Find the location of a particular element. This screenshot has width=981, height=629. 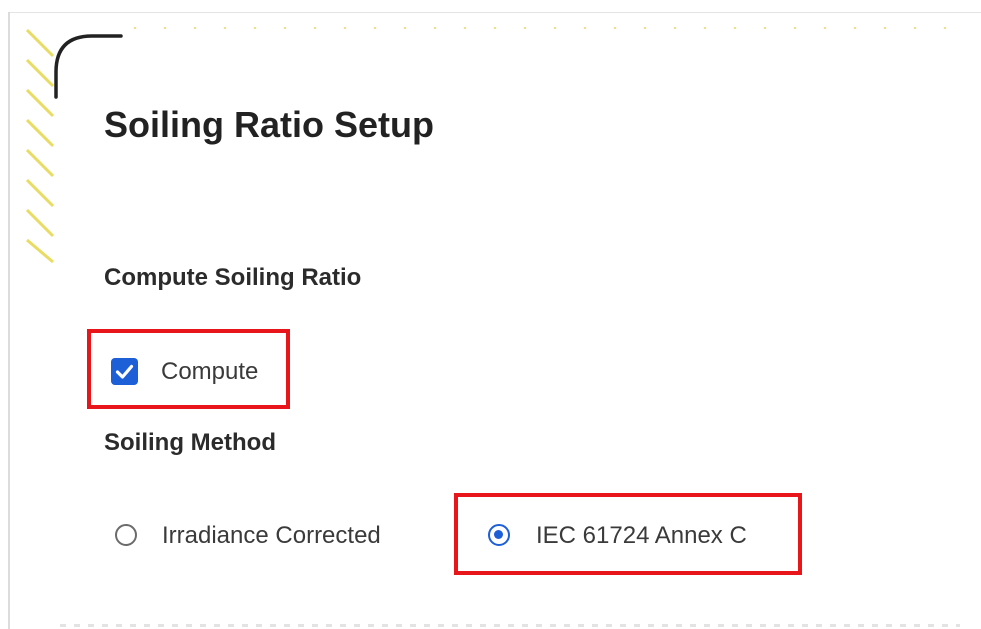

soiling-method-heading: Soiling Method is located at coordinates (190, 442).